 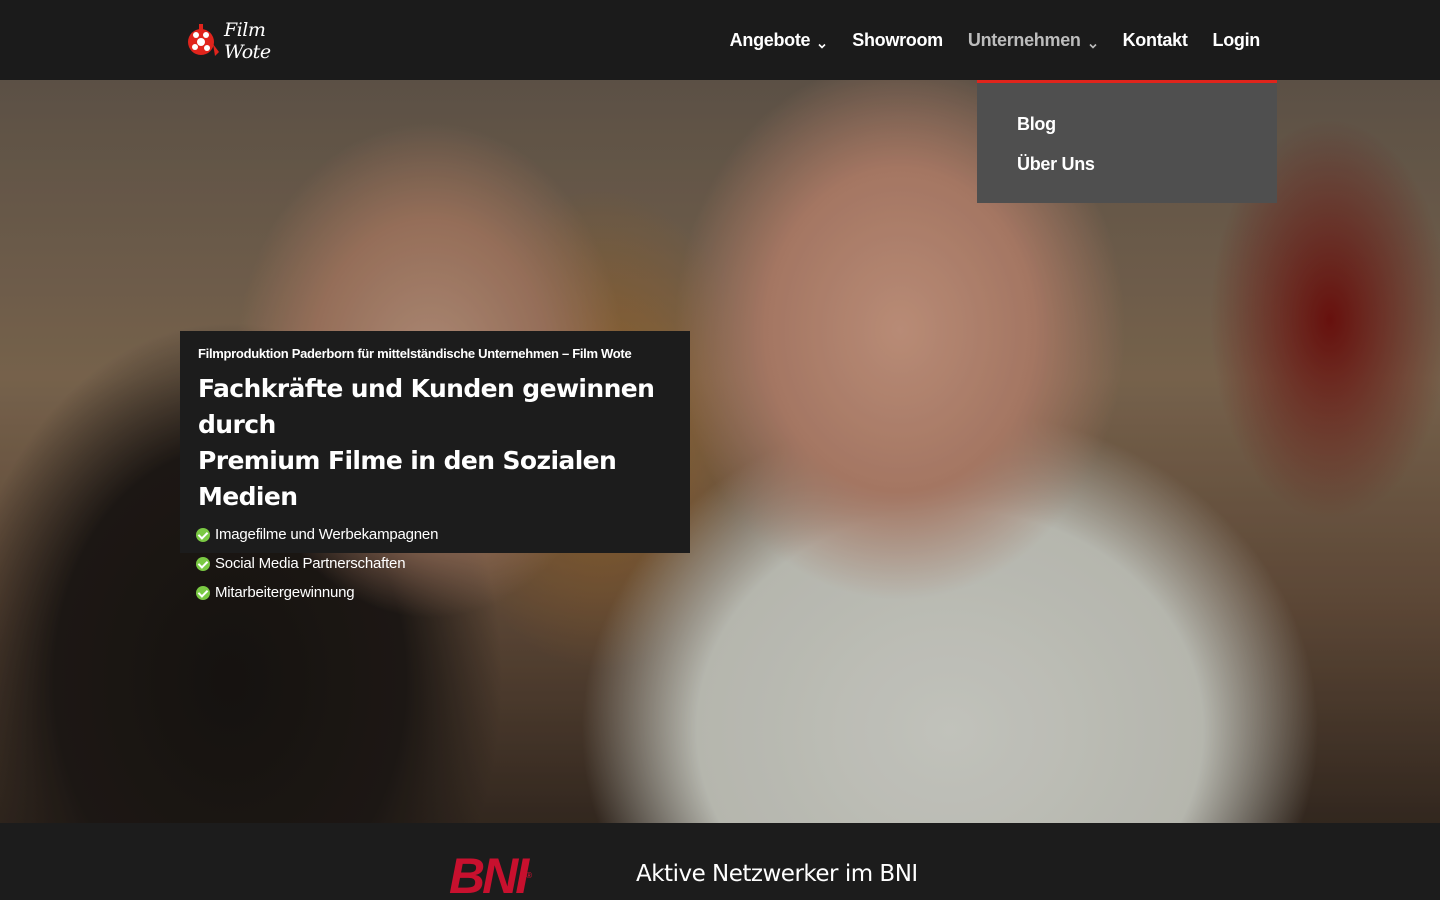 I want to click on hero-title-line: Fachkräfte und Kunden gewinnen durch, so click(x=426, y=406).